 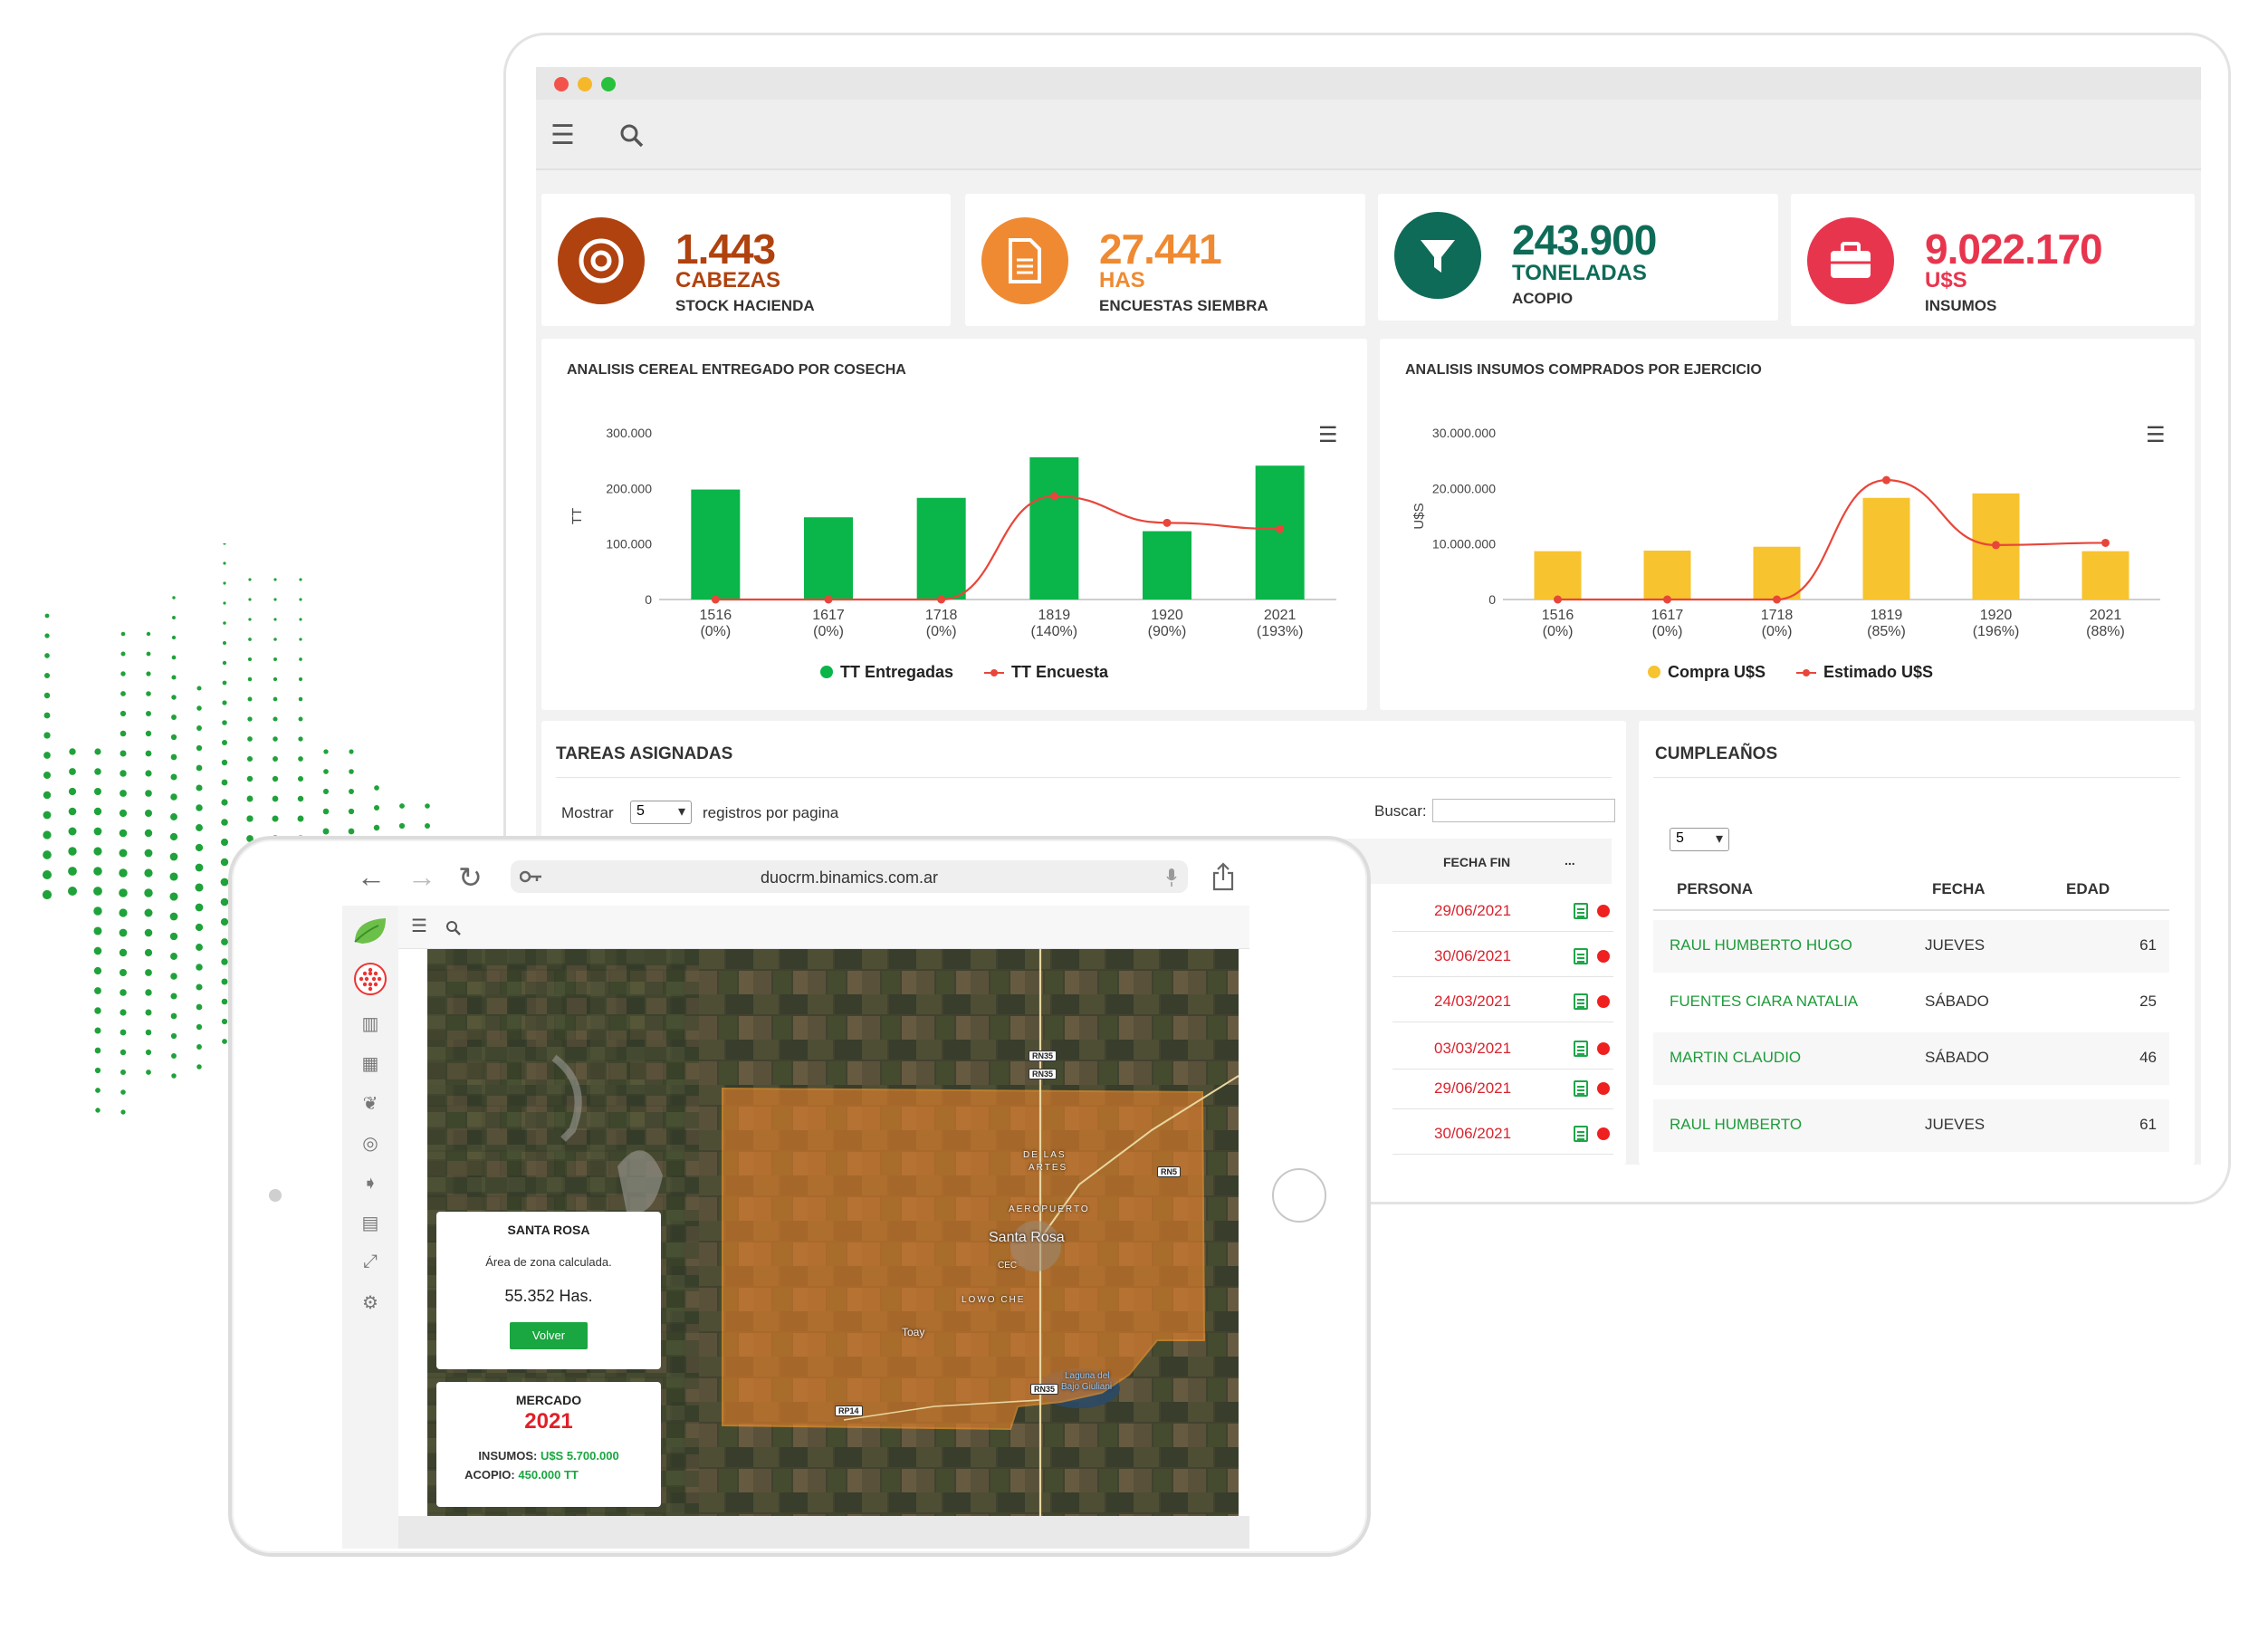 I want to click on divider, so click(x=1084, y=777).